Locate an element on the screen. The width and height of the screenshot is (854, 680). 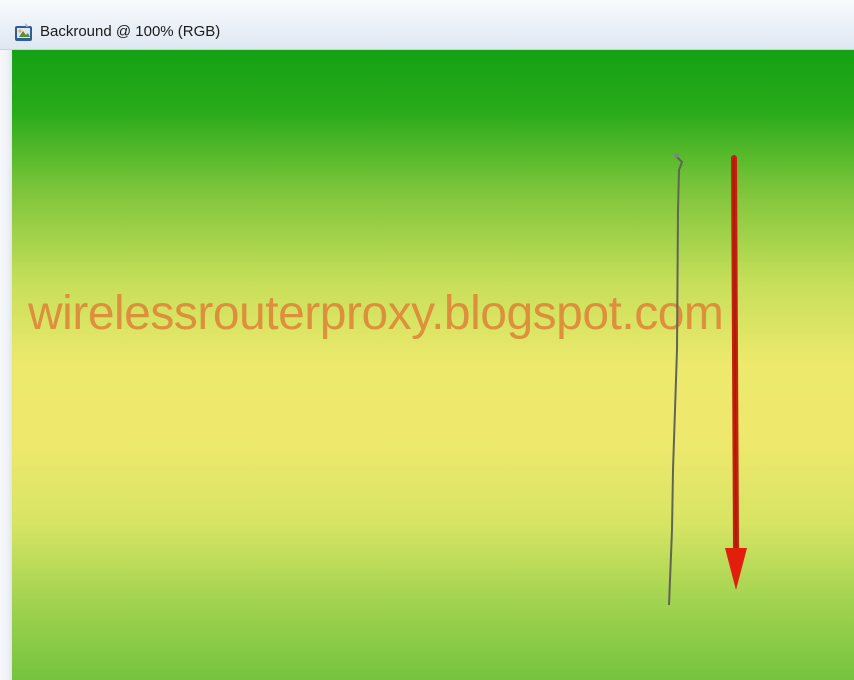
document-title-bar: Backround @ 100% (RGB) is located at coordinates (427, 25).